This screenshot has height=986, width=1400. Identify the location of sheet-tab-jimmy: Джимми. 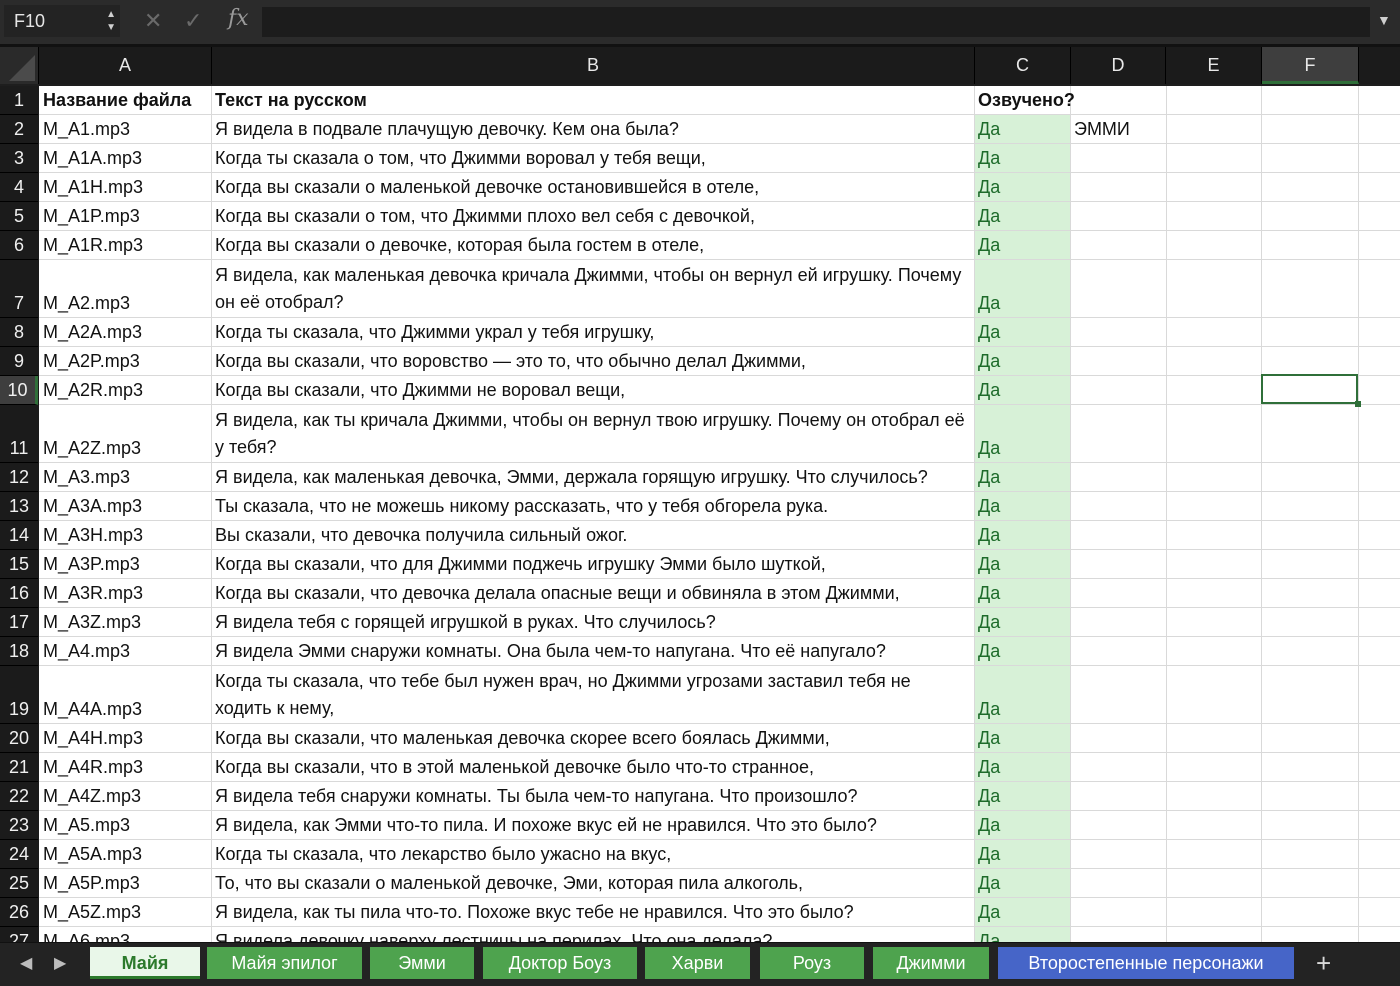
(931, 963).